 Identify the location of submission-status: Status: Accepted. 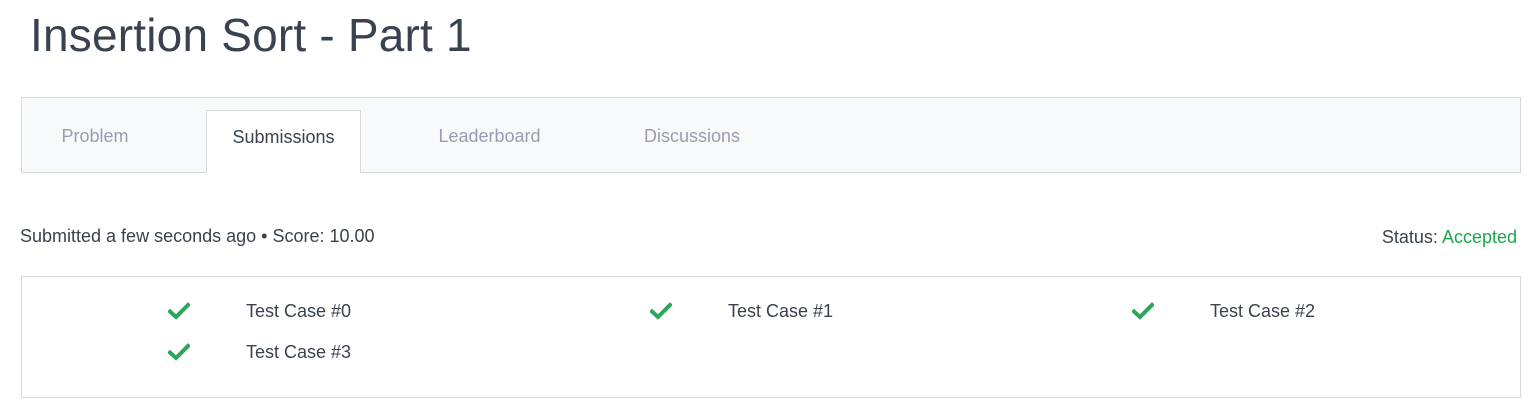
(1449, 237).